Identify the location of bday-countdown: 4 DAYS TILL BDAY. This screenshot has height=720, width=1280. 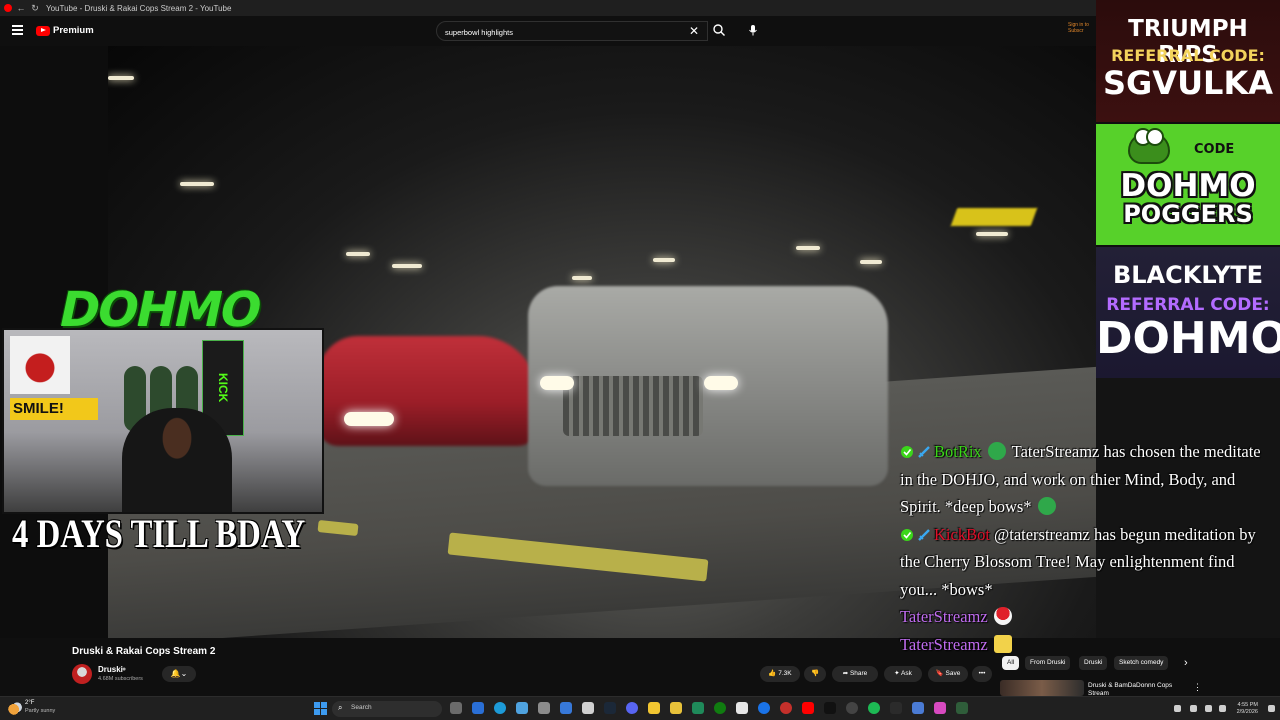
(159, 533).